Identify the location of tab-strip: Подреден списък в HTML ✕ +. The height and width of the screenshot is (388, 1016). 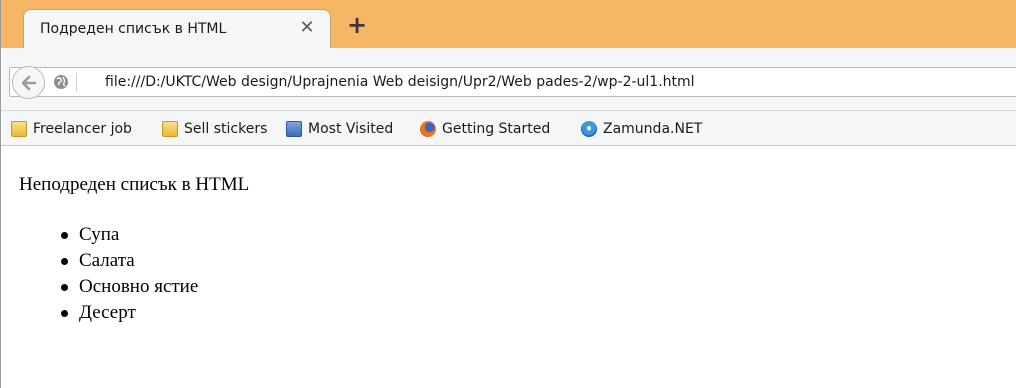
(508, 24).